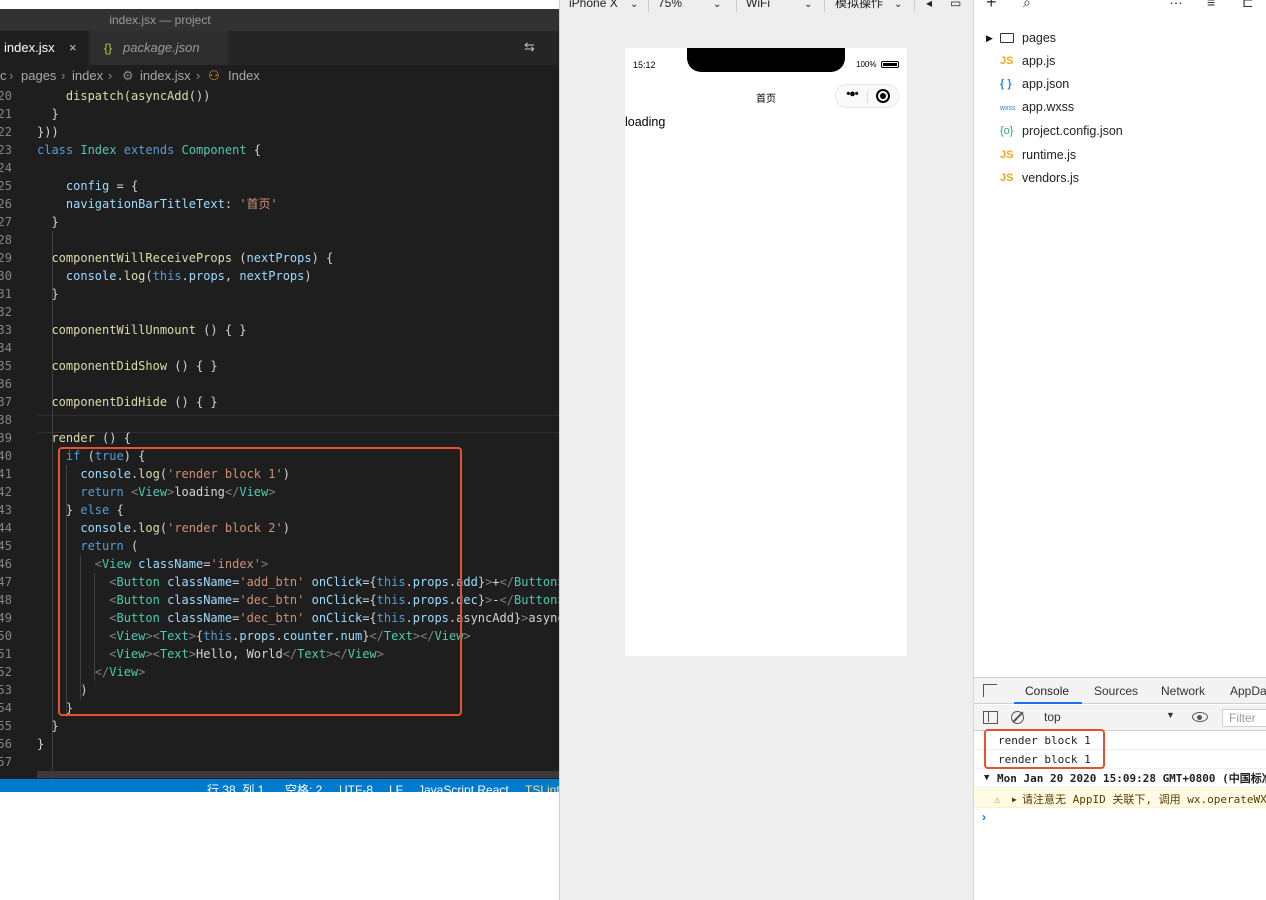 The image size is (1266, 900). I want to click on line-number: 41, so click(6, 474).